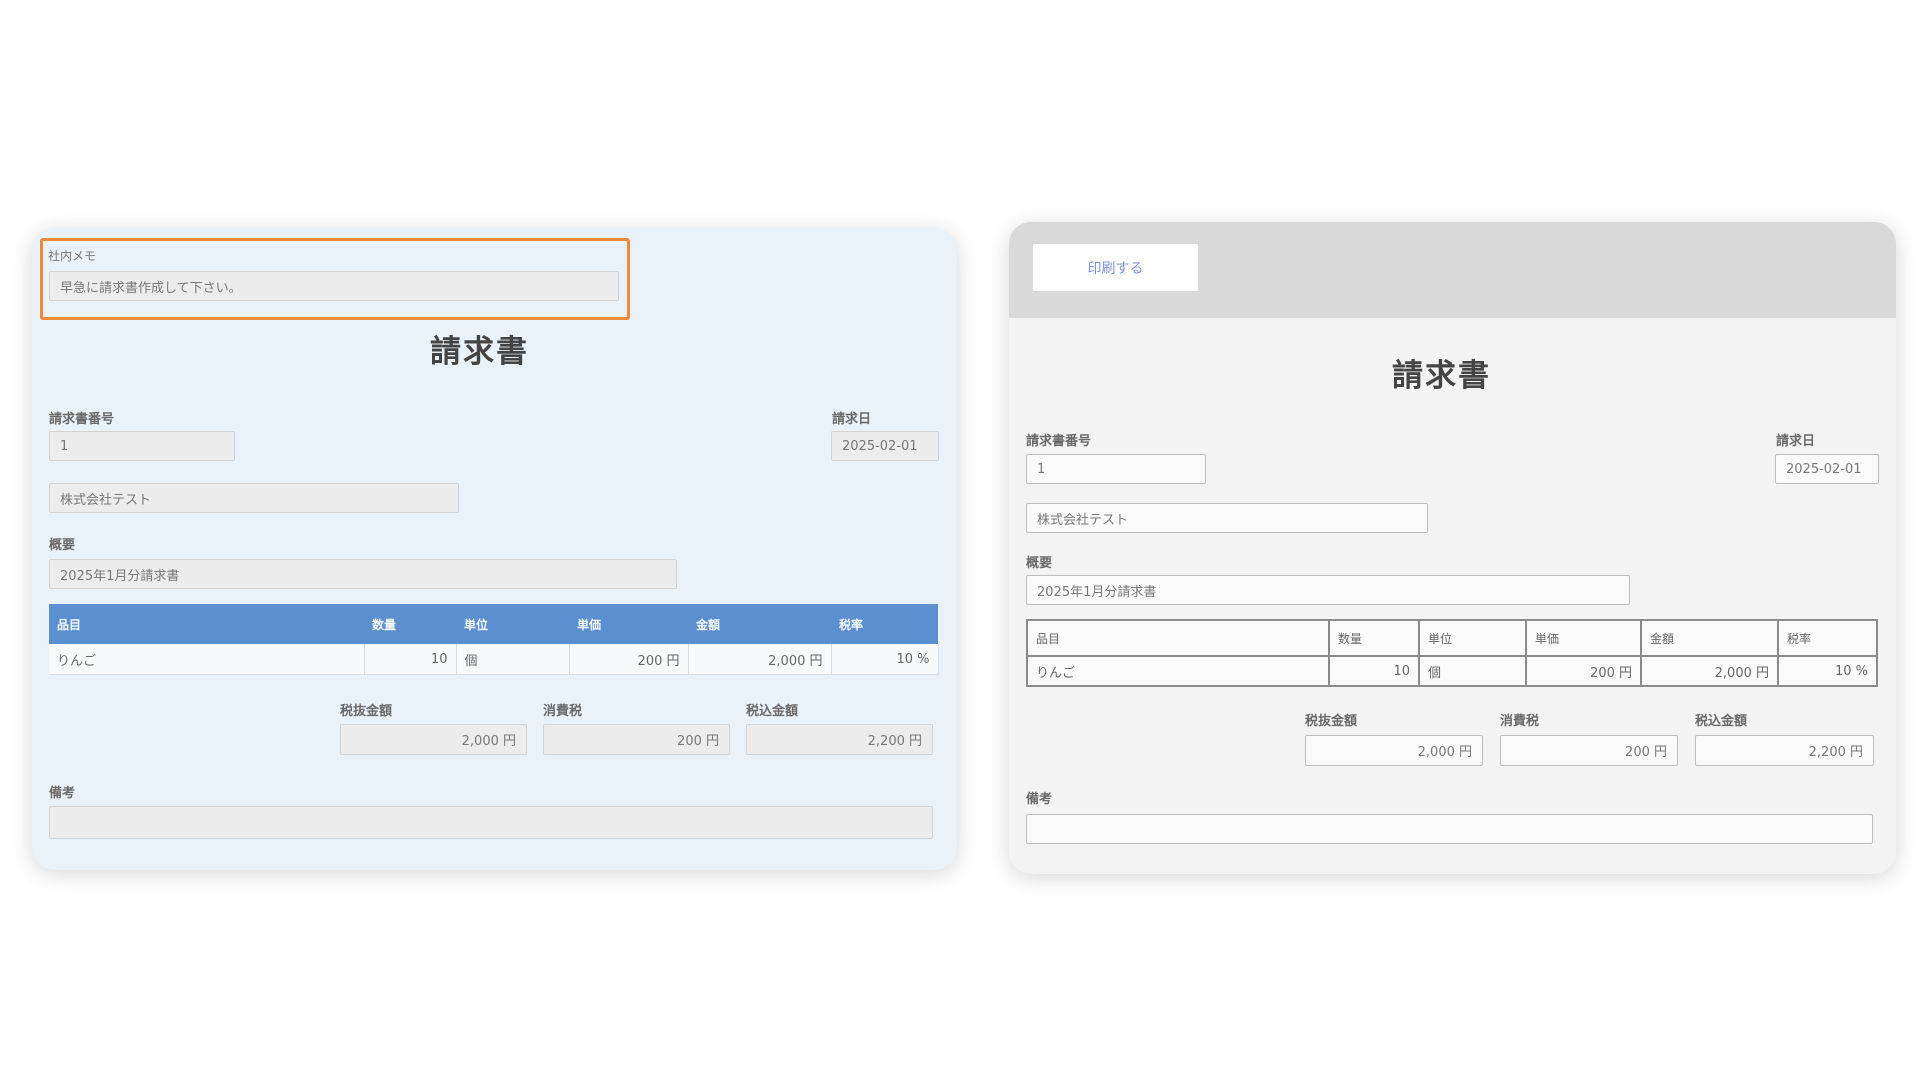 The width and height of the screenshot is (1920, 1080). I want to click on internal-memo-highlight: 社内メモ 早急に請求書作成して下さい。, so click(335, 279).